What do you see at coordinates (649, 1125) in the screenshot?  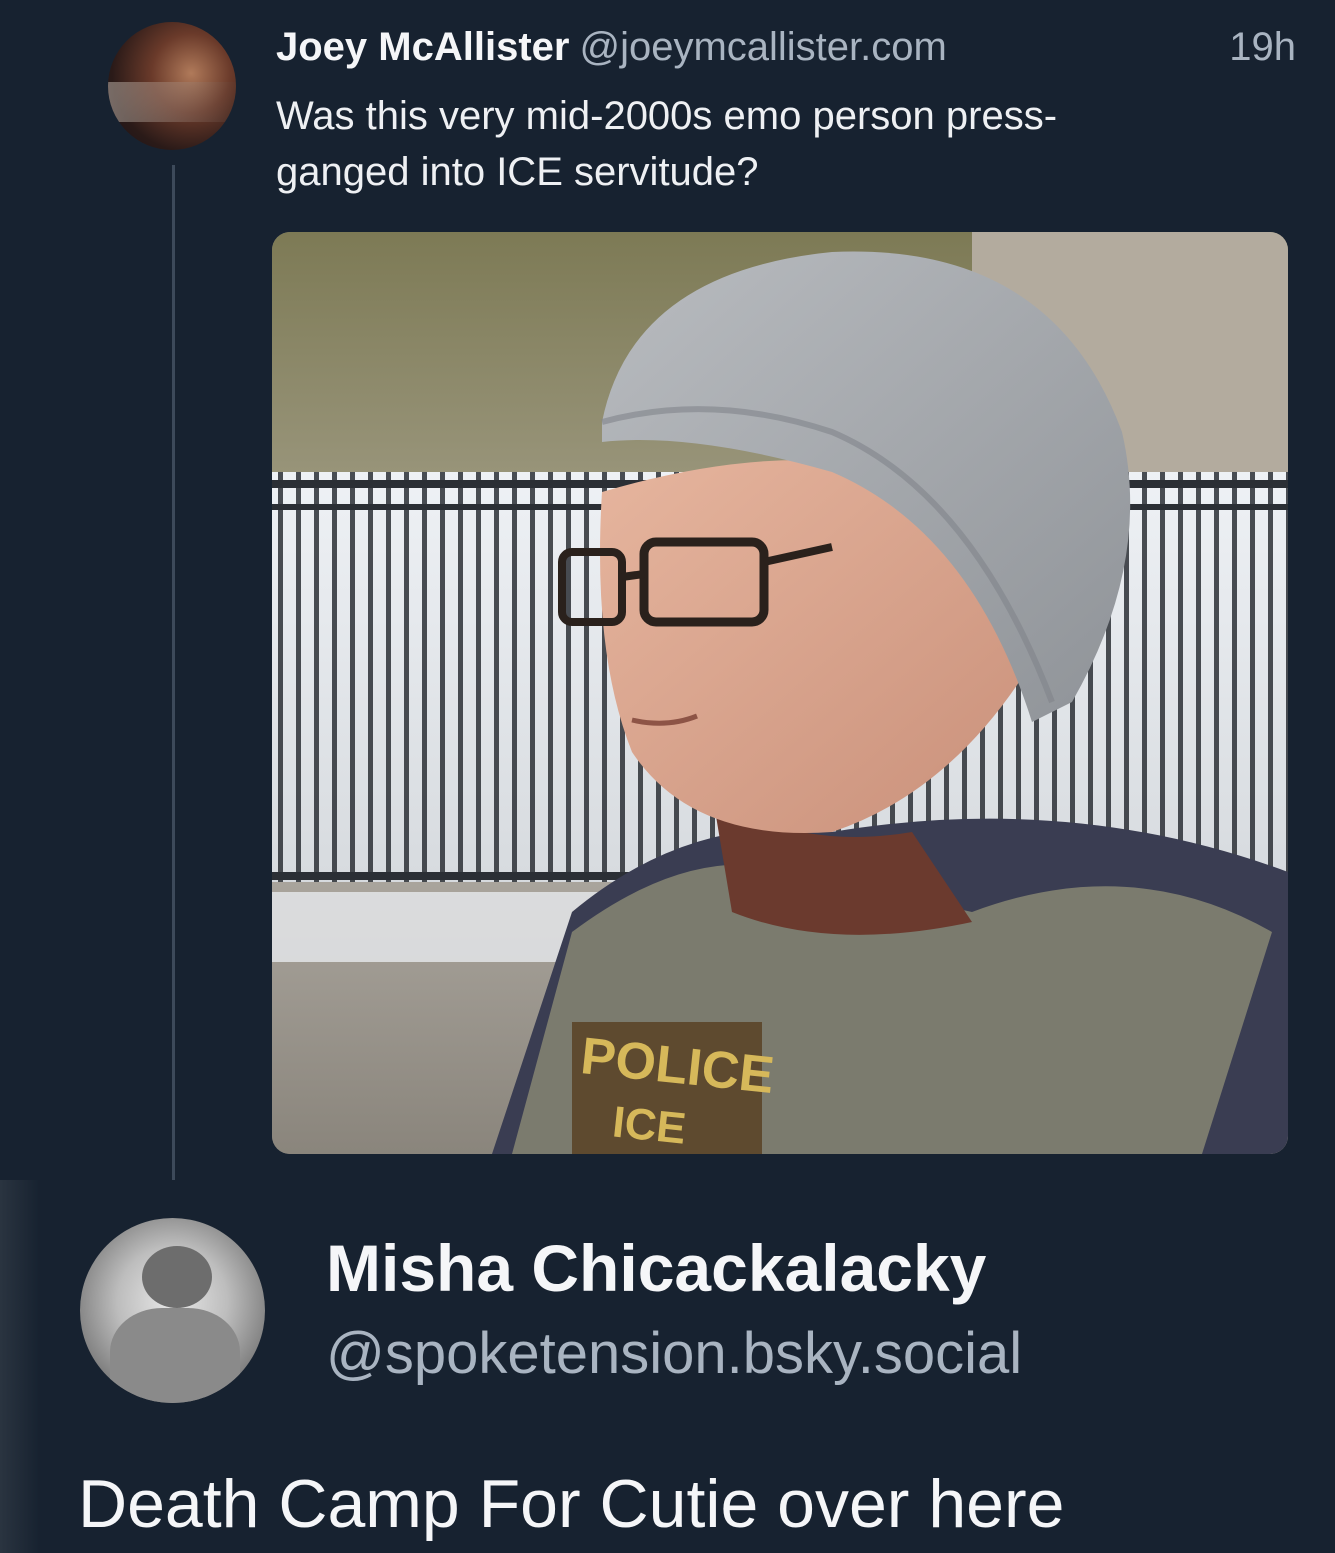 I see `vest-label-ice: ICE` at bounding box center [649, 1125].